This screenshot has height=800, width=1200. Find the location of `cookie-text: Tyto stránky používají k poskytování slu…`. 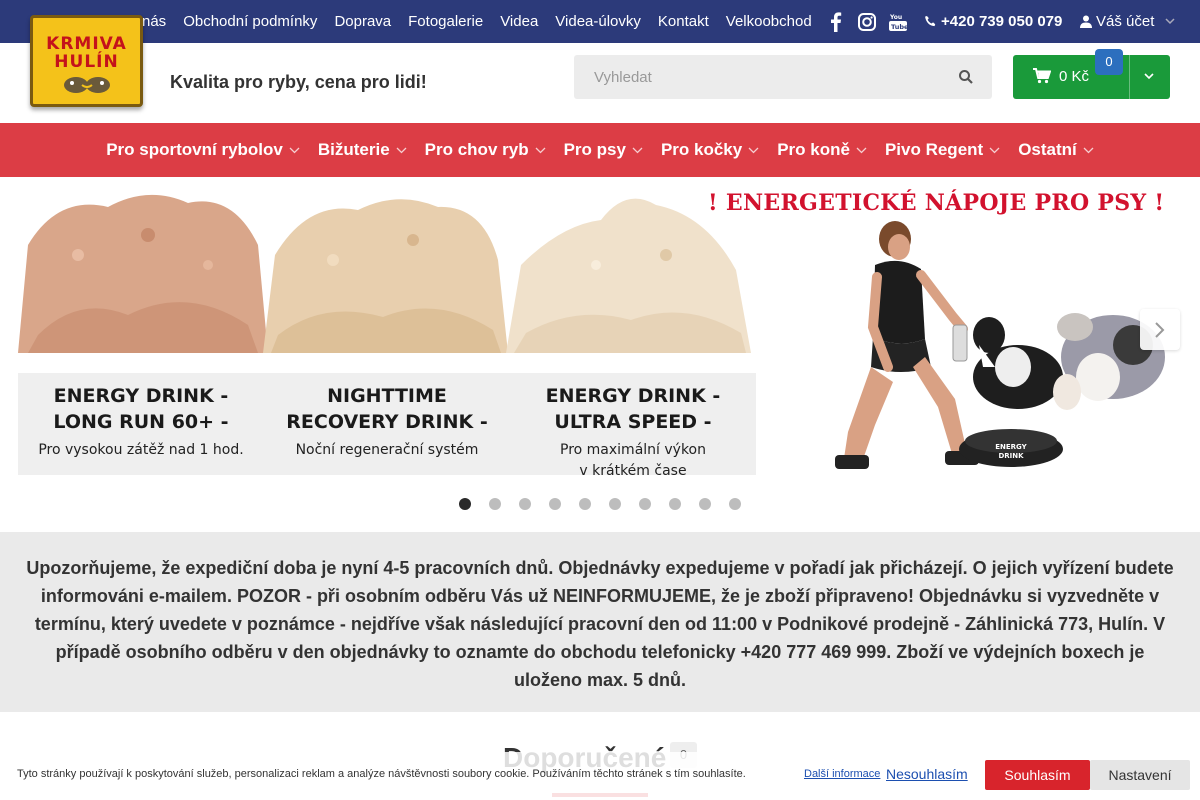

cookie-text: Tyto stránky používají k poskytování slu… is located at coordinates (381, 774).